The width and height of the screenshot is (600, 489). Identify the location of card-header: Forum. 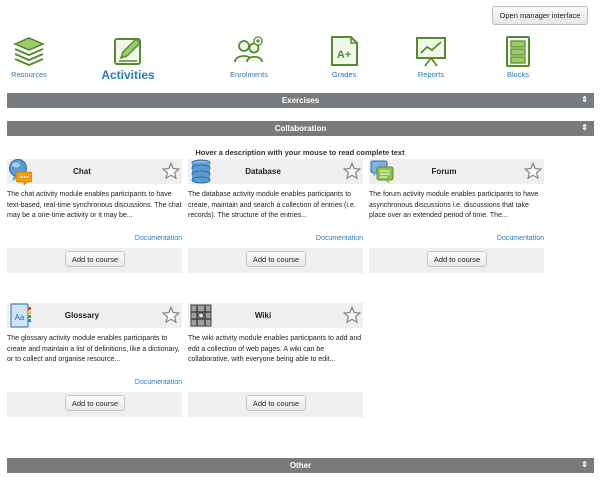
(456, 171).